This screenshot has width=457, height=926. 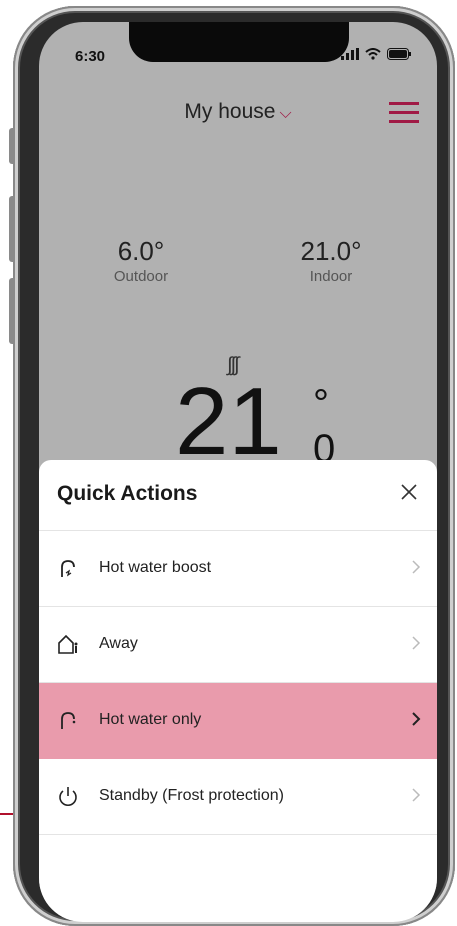 I want to click on sheet-title: Quick Actions, so click(x=127, y=493).